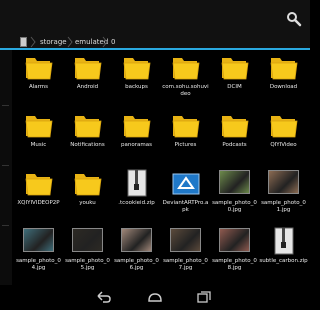 Image resolution: width=320 pixels, height=310 pixels. Describe the element at coordinates (283, 261) in the screenshot. I see `item-label: subtle_carbon.zip` at that location.